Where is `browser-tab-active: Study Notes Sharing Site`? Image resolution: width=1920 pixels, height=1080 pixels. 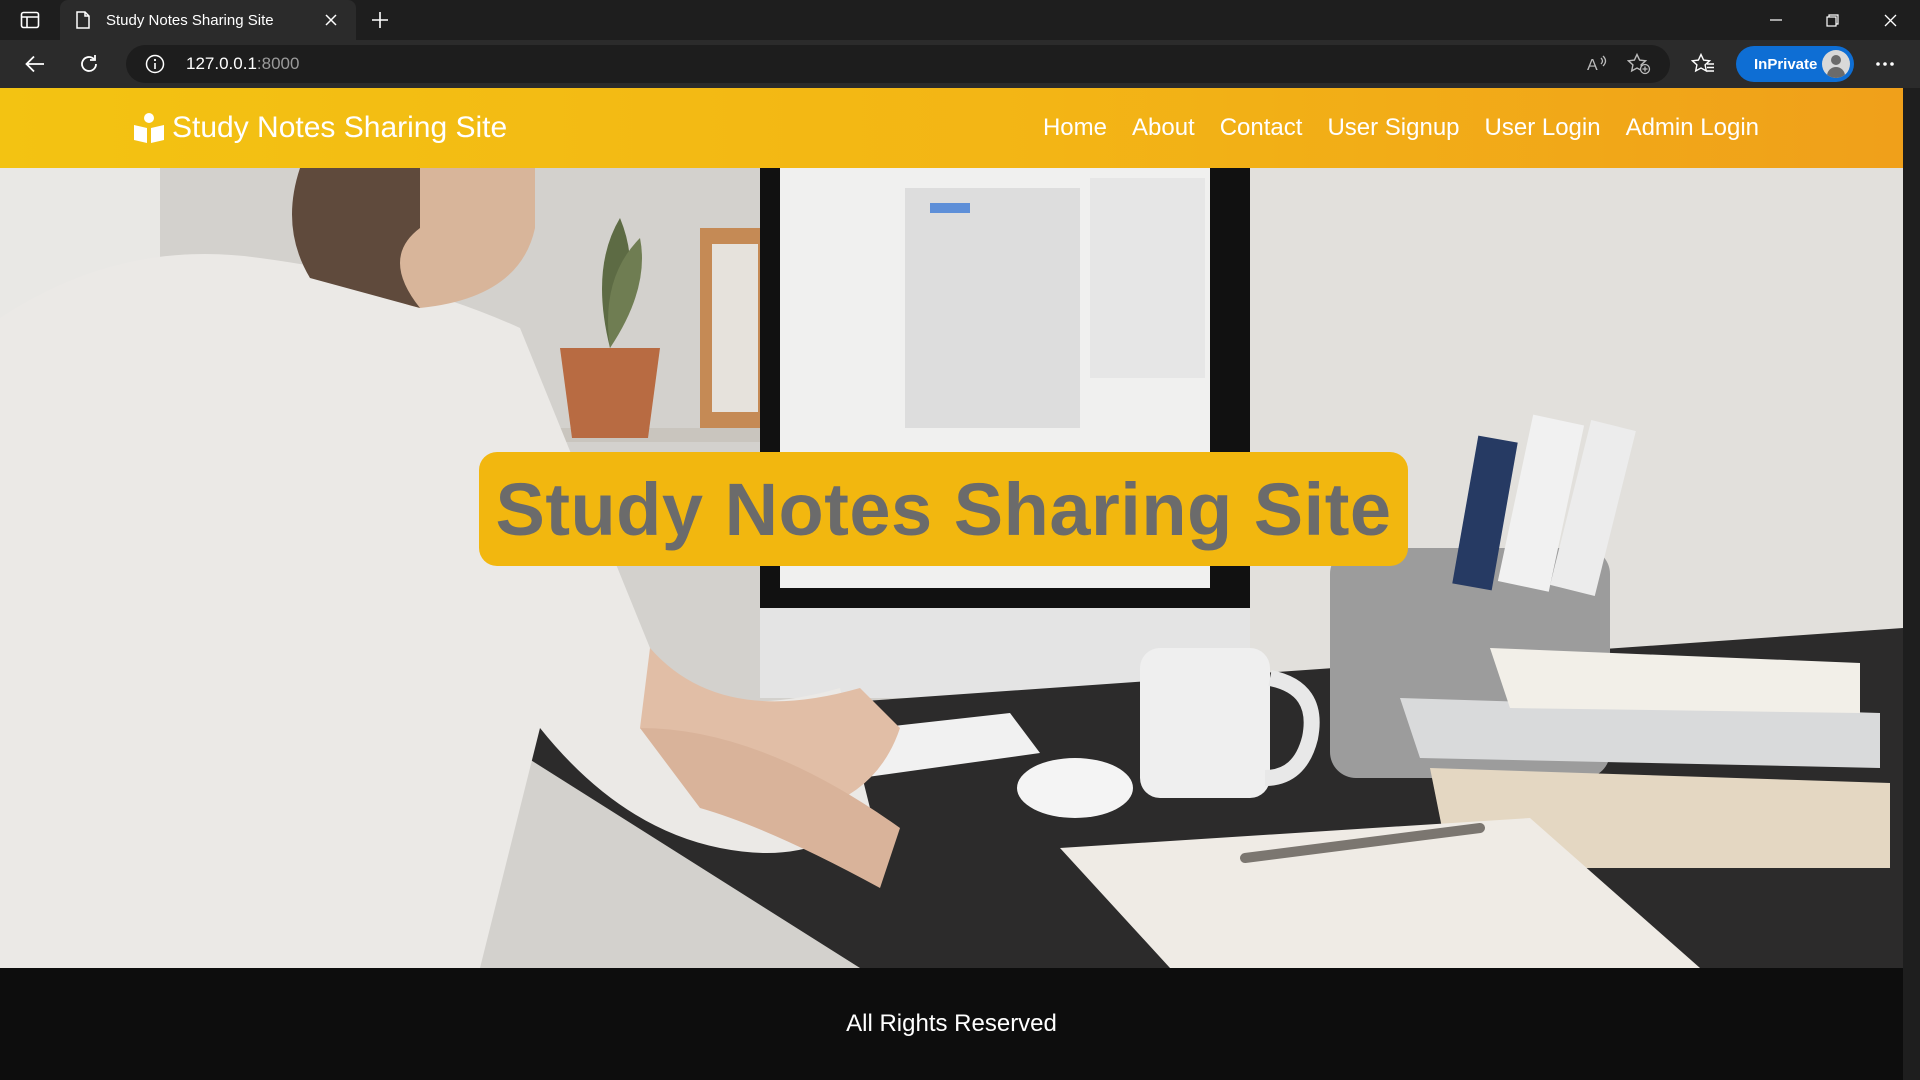 browser-tab-active: Study Notes Sharing Site is located at coordinates (208, 20).